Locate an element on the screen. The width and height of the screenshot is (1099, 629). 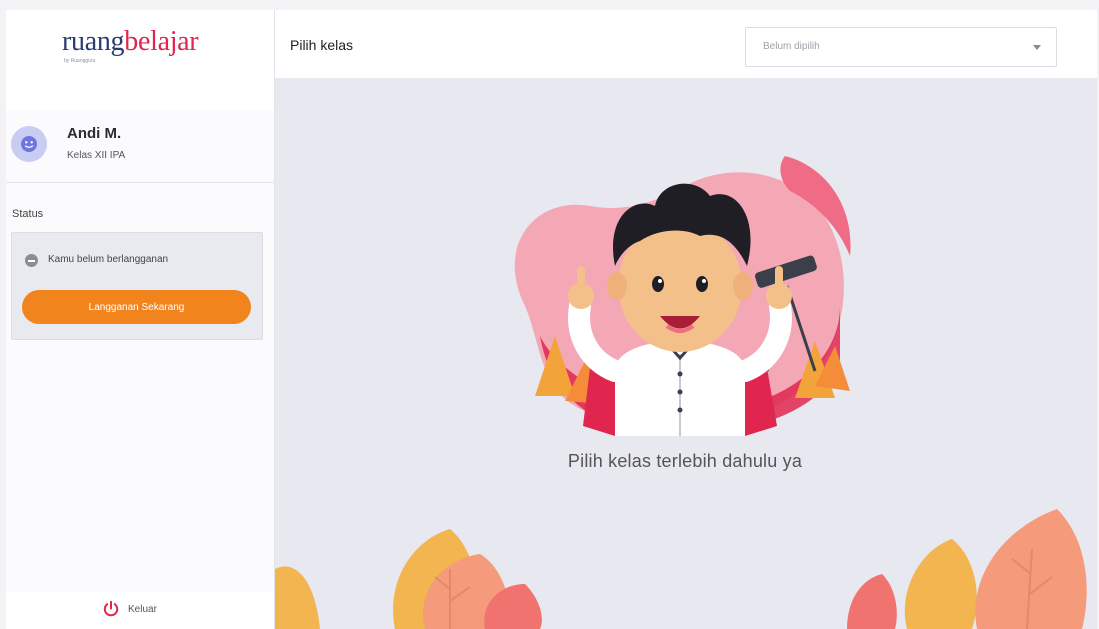
minus-circle-icon is located at coordinates (31, 260).